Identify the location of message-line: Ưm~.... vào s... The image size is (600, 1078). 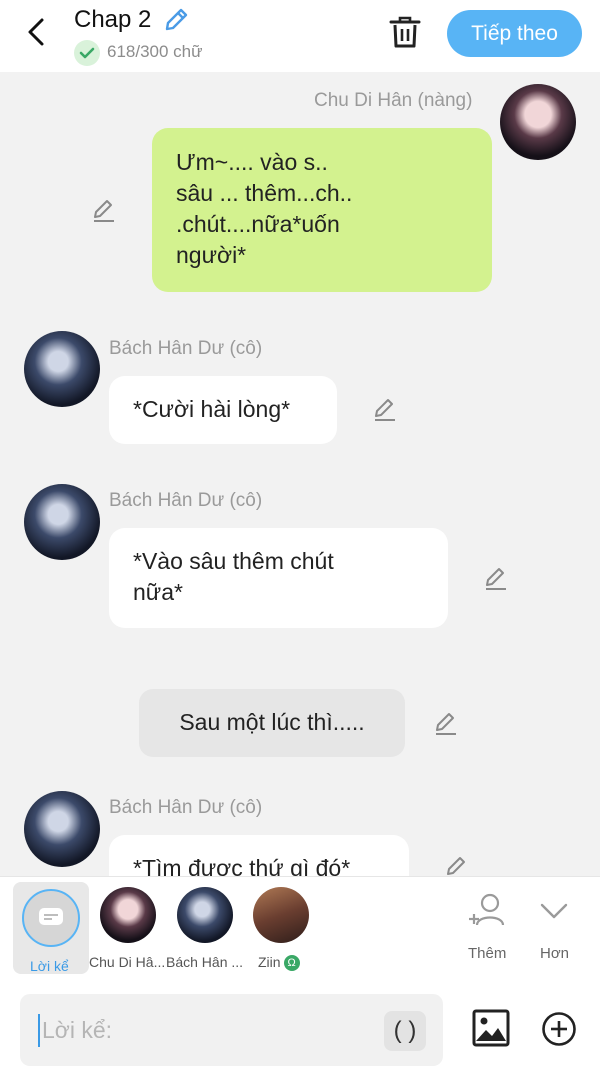
(252, 162).